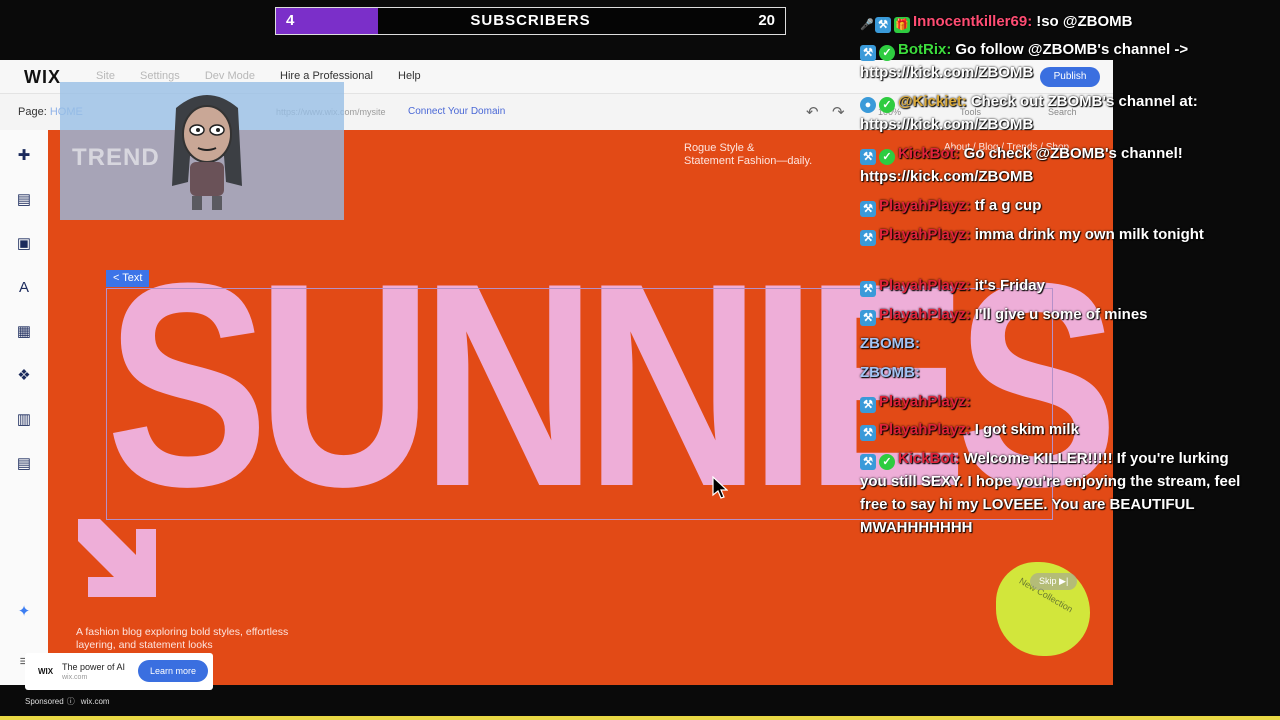 Image resolution: width=1280 pixels, height=720 pixels. I want to click on app-market-icon: ❖, so click(24, 376).